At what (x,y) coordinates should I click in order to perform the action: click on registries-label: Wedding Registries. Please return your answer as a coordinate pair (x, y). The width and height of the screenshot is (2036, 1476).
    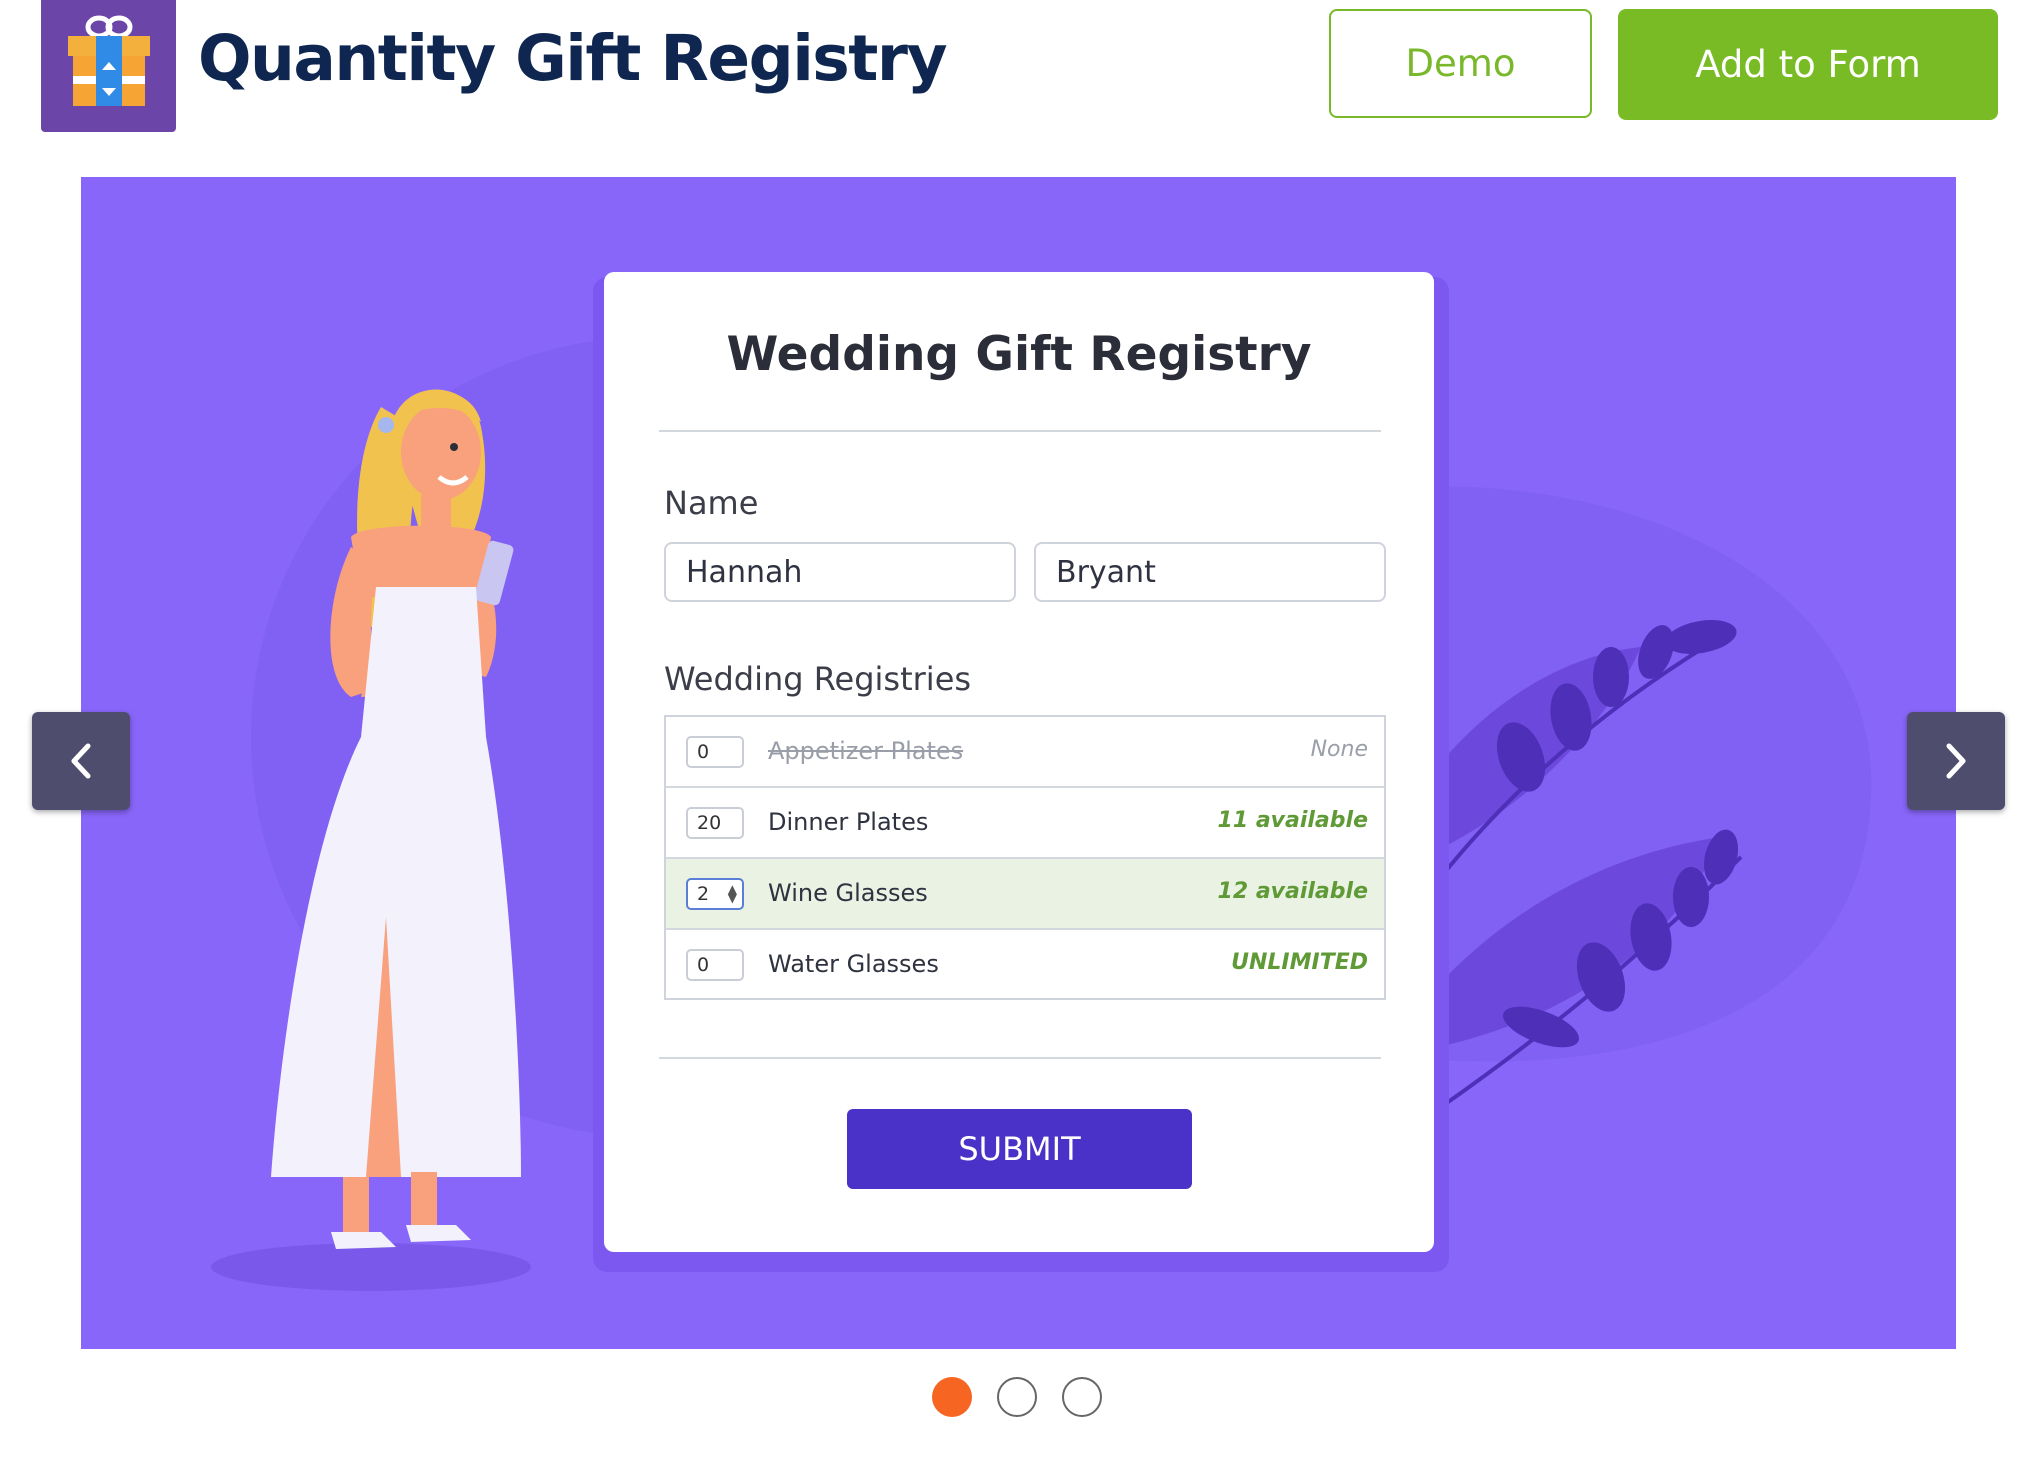
    Looking at the image, I should click on (818, 679).